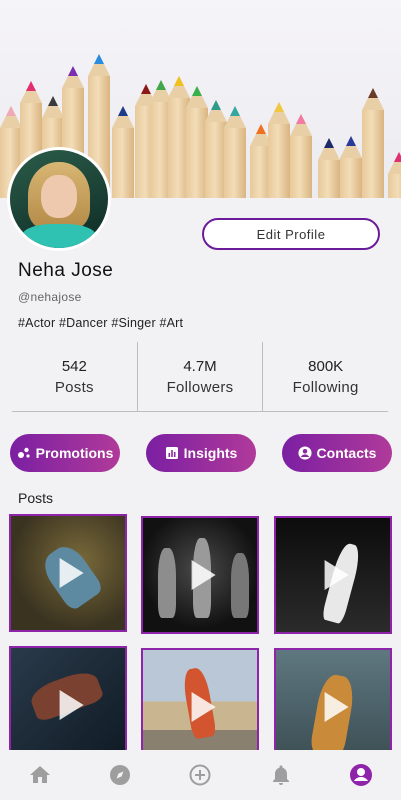 Image resolution: width=401 pixels, height=800 pixels. I want to click on stat-label: Posts, so click(74, 387).